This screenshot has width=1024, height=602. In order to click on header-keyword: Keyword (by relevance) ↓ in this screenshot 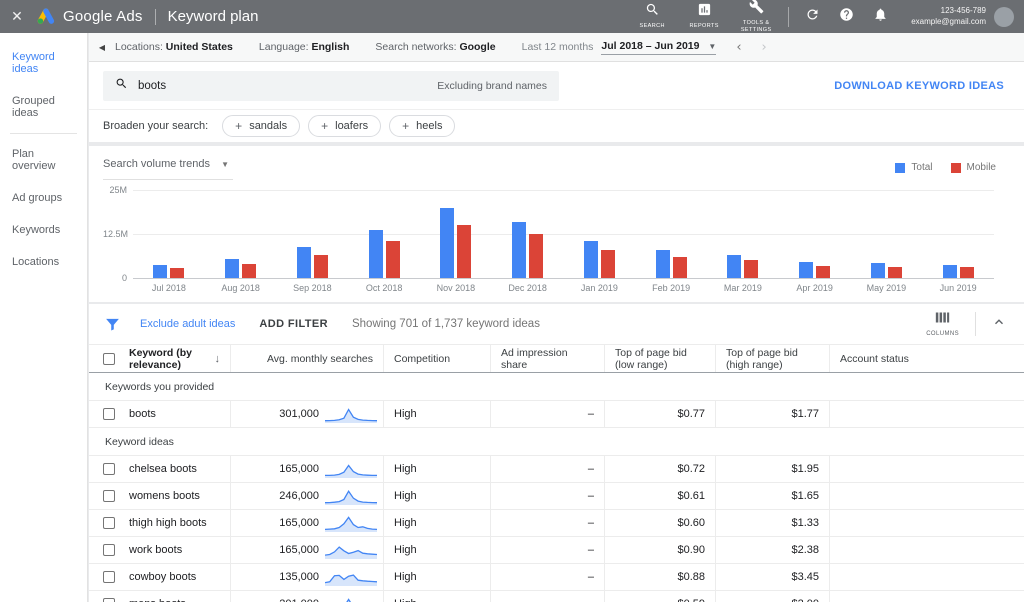, I will do `click(160, 358)`.